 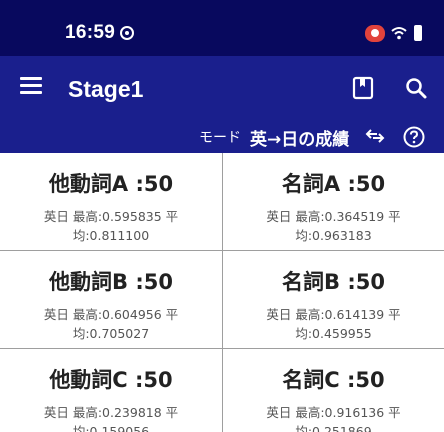 What do you see at coordinates (363, 88) in the screenshot?
I see `book-icon` at bounding box center [363, 88].